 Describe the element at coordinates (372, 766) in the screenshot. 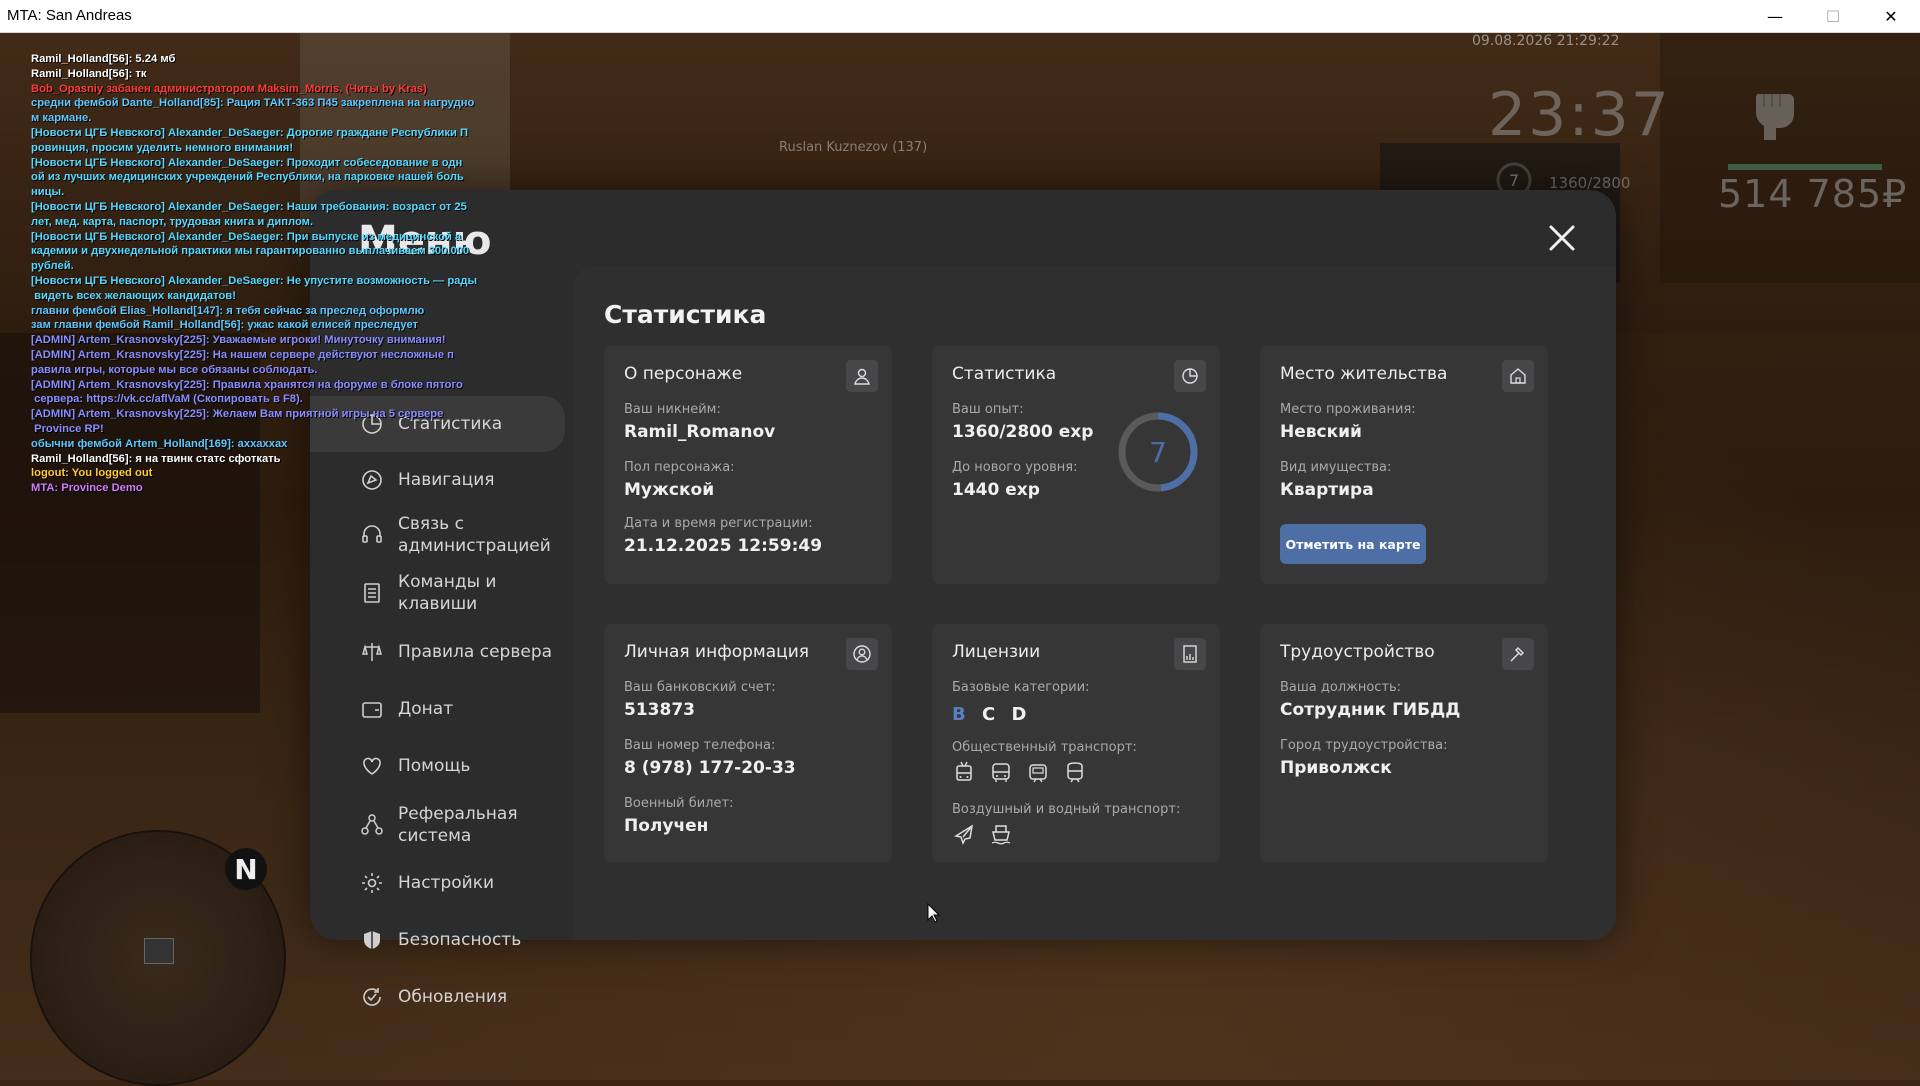

I see `help-icon` at that location.